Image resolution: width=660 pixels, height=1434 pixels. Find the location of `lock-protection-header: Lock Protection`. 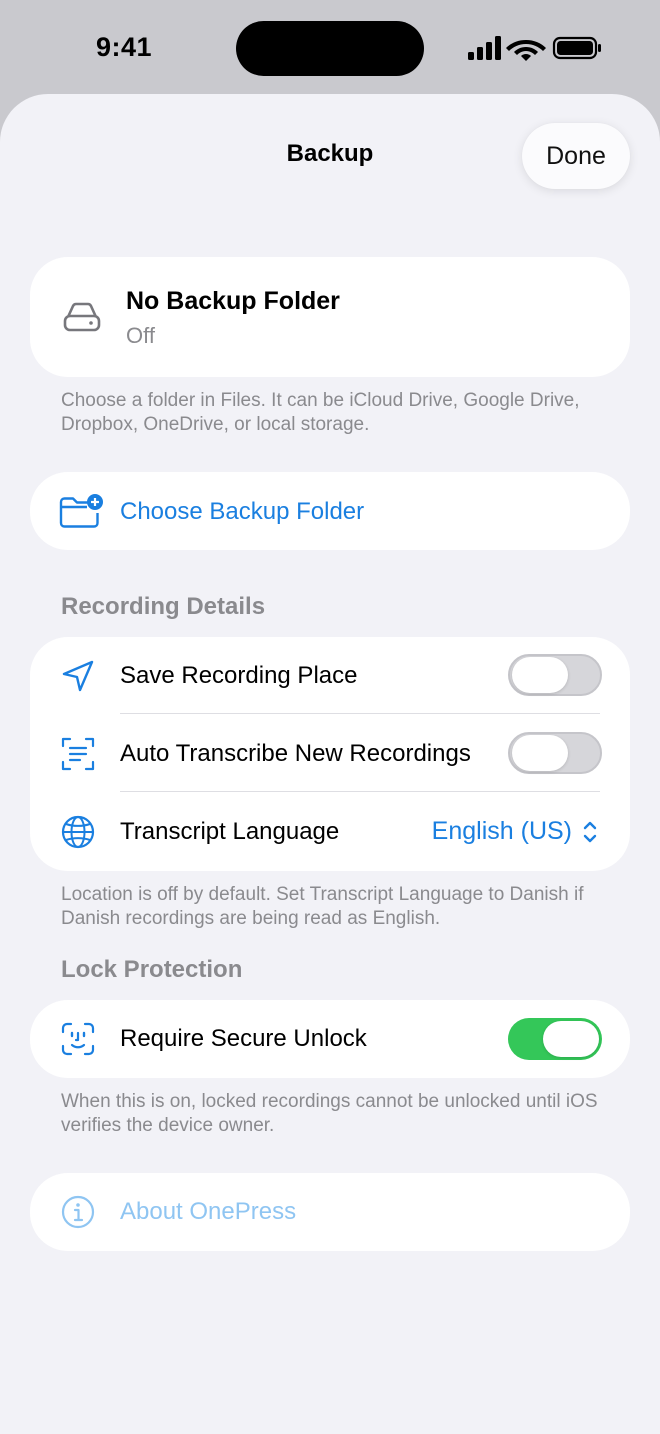

lock-protection-header: Lock Protection is located at coordinates (152, 969).